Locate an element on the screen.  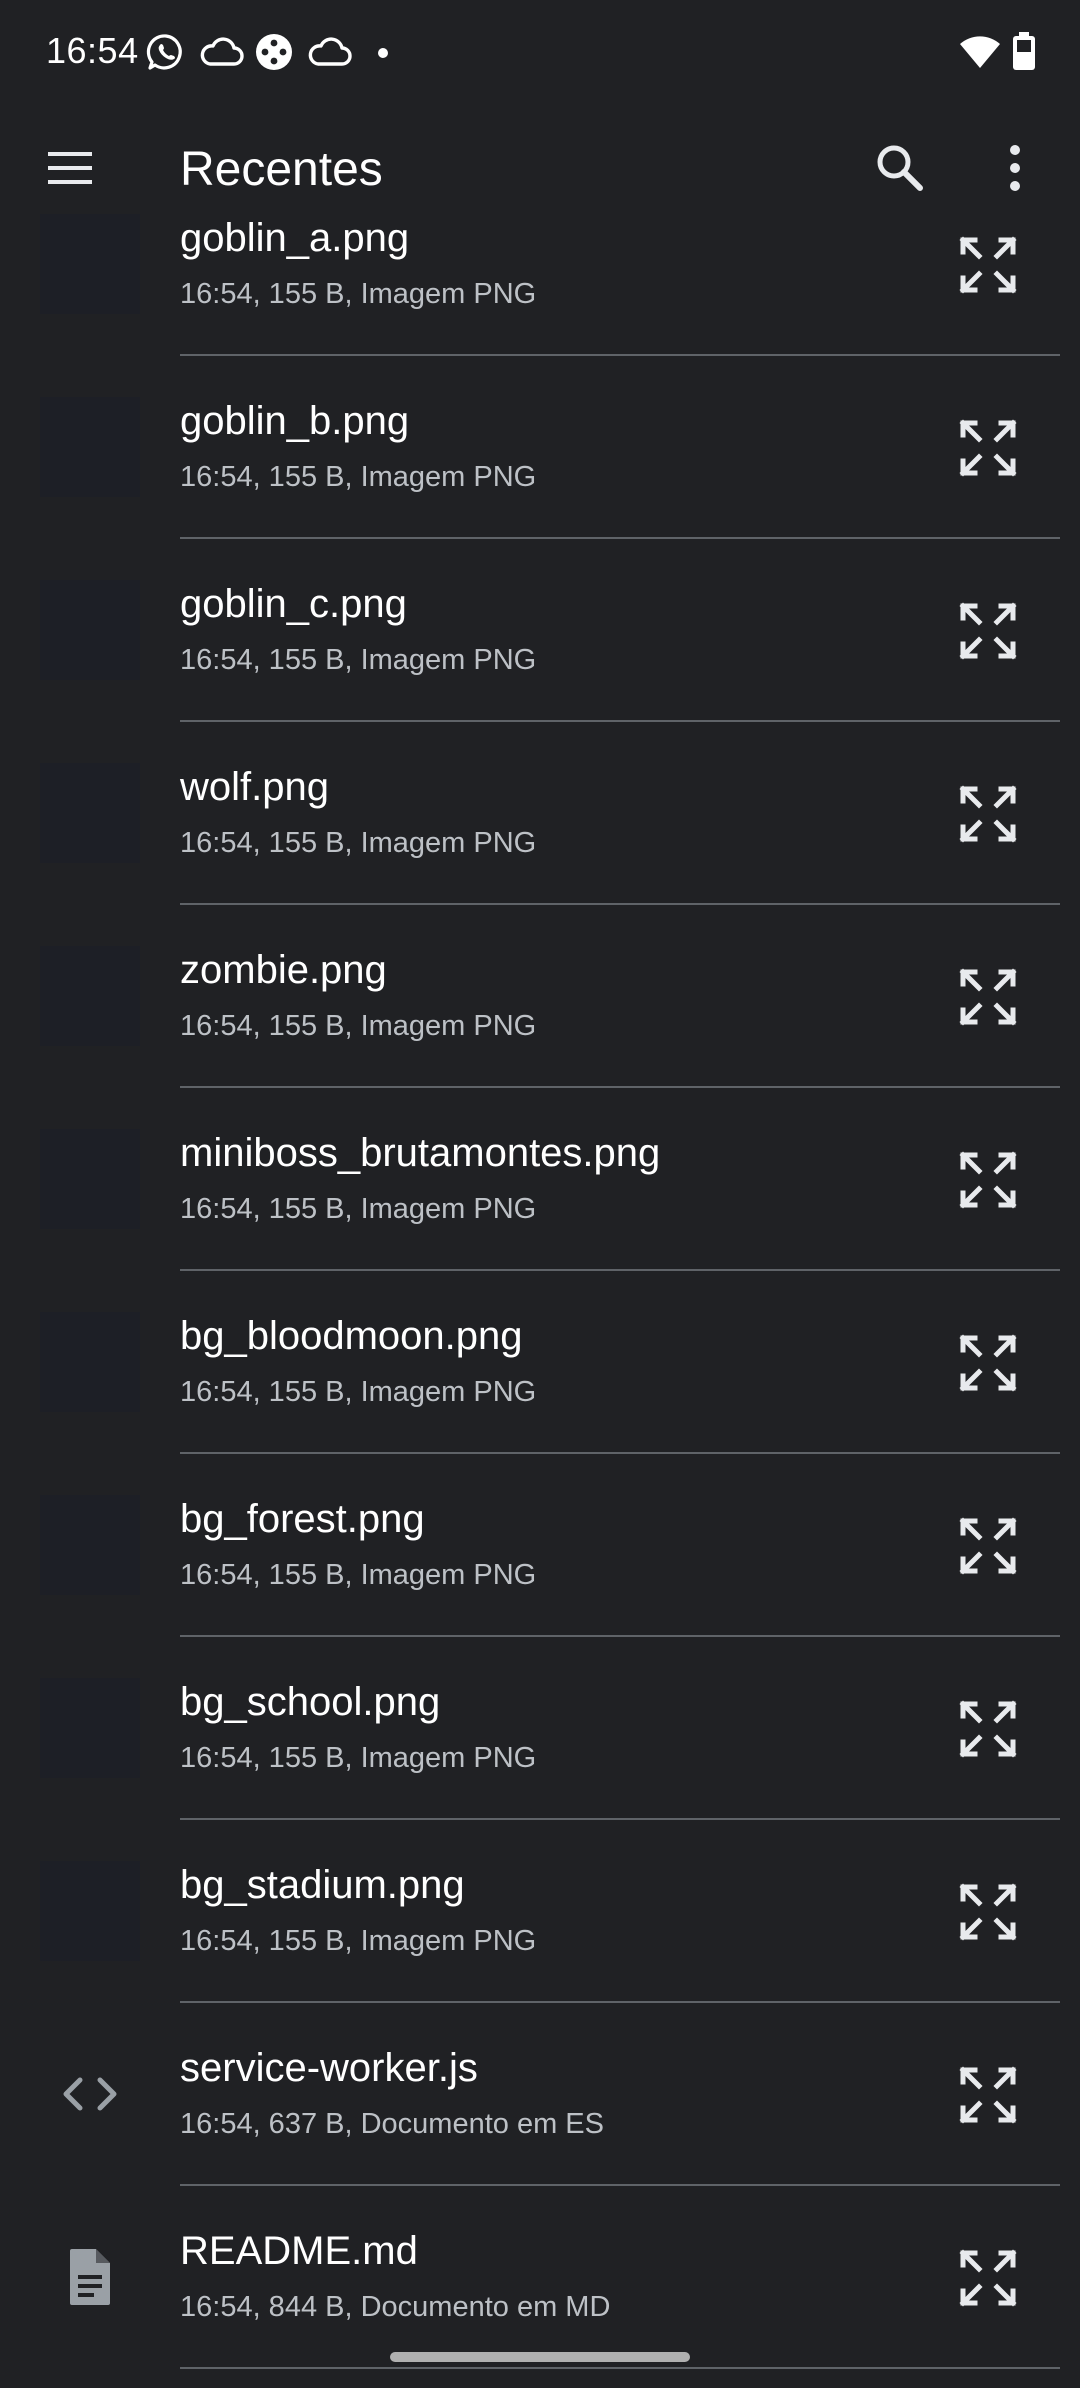
file-row: goblin_b.png 16:54, 155 B, Imagem PNG is located at coordinates (540, 478).